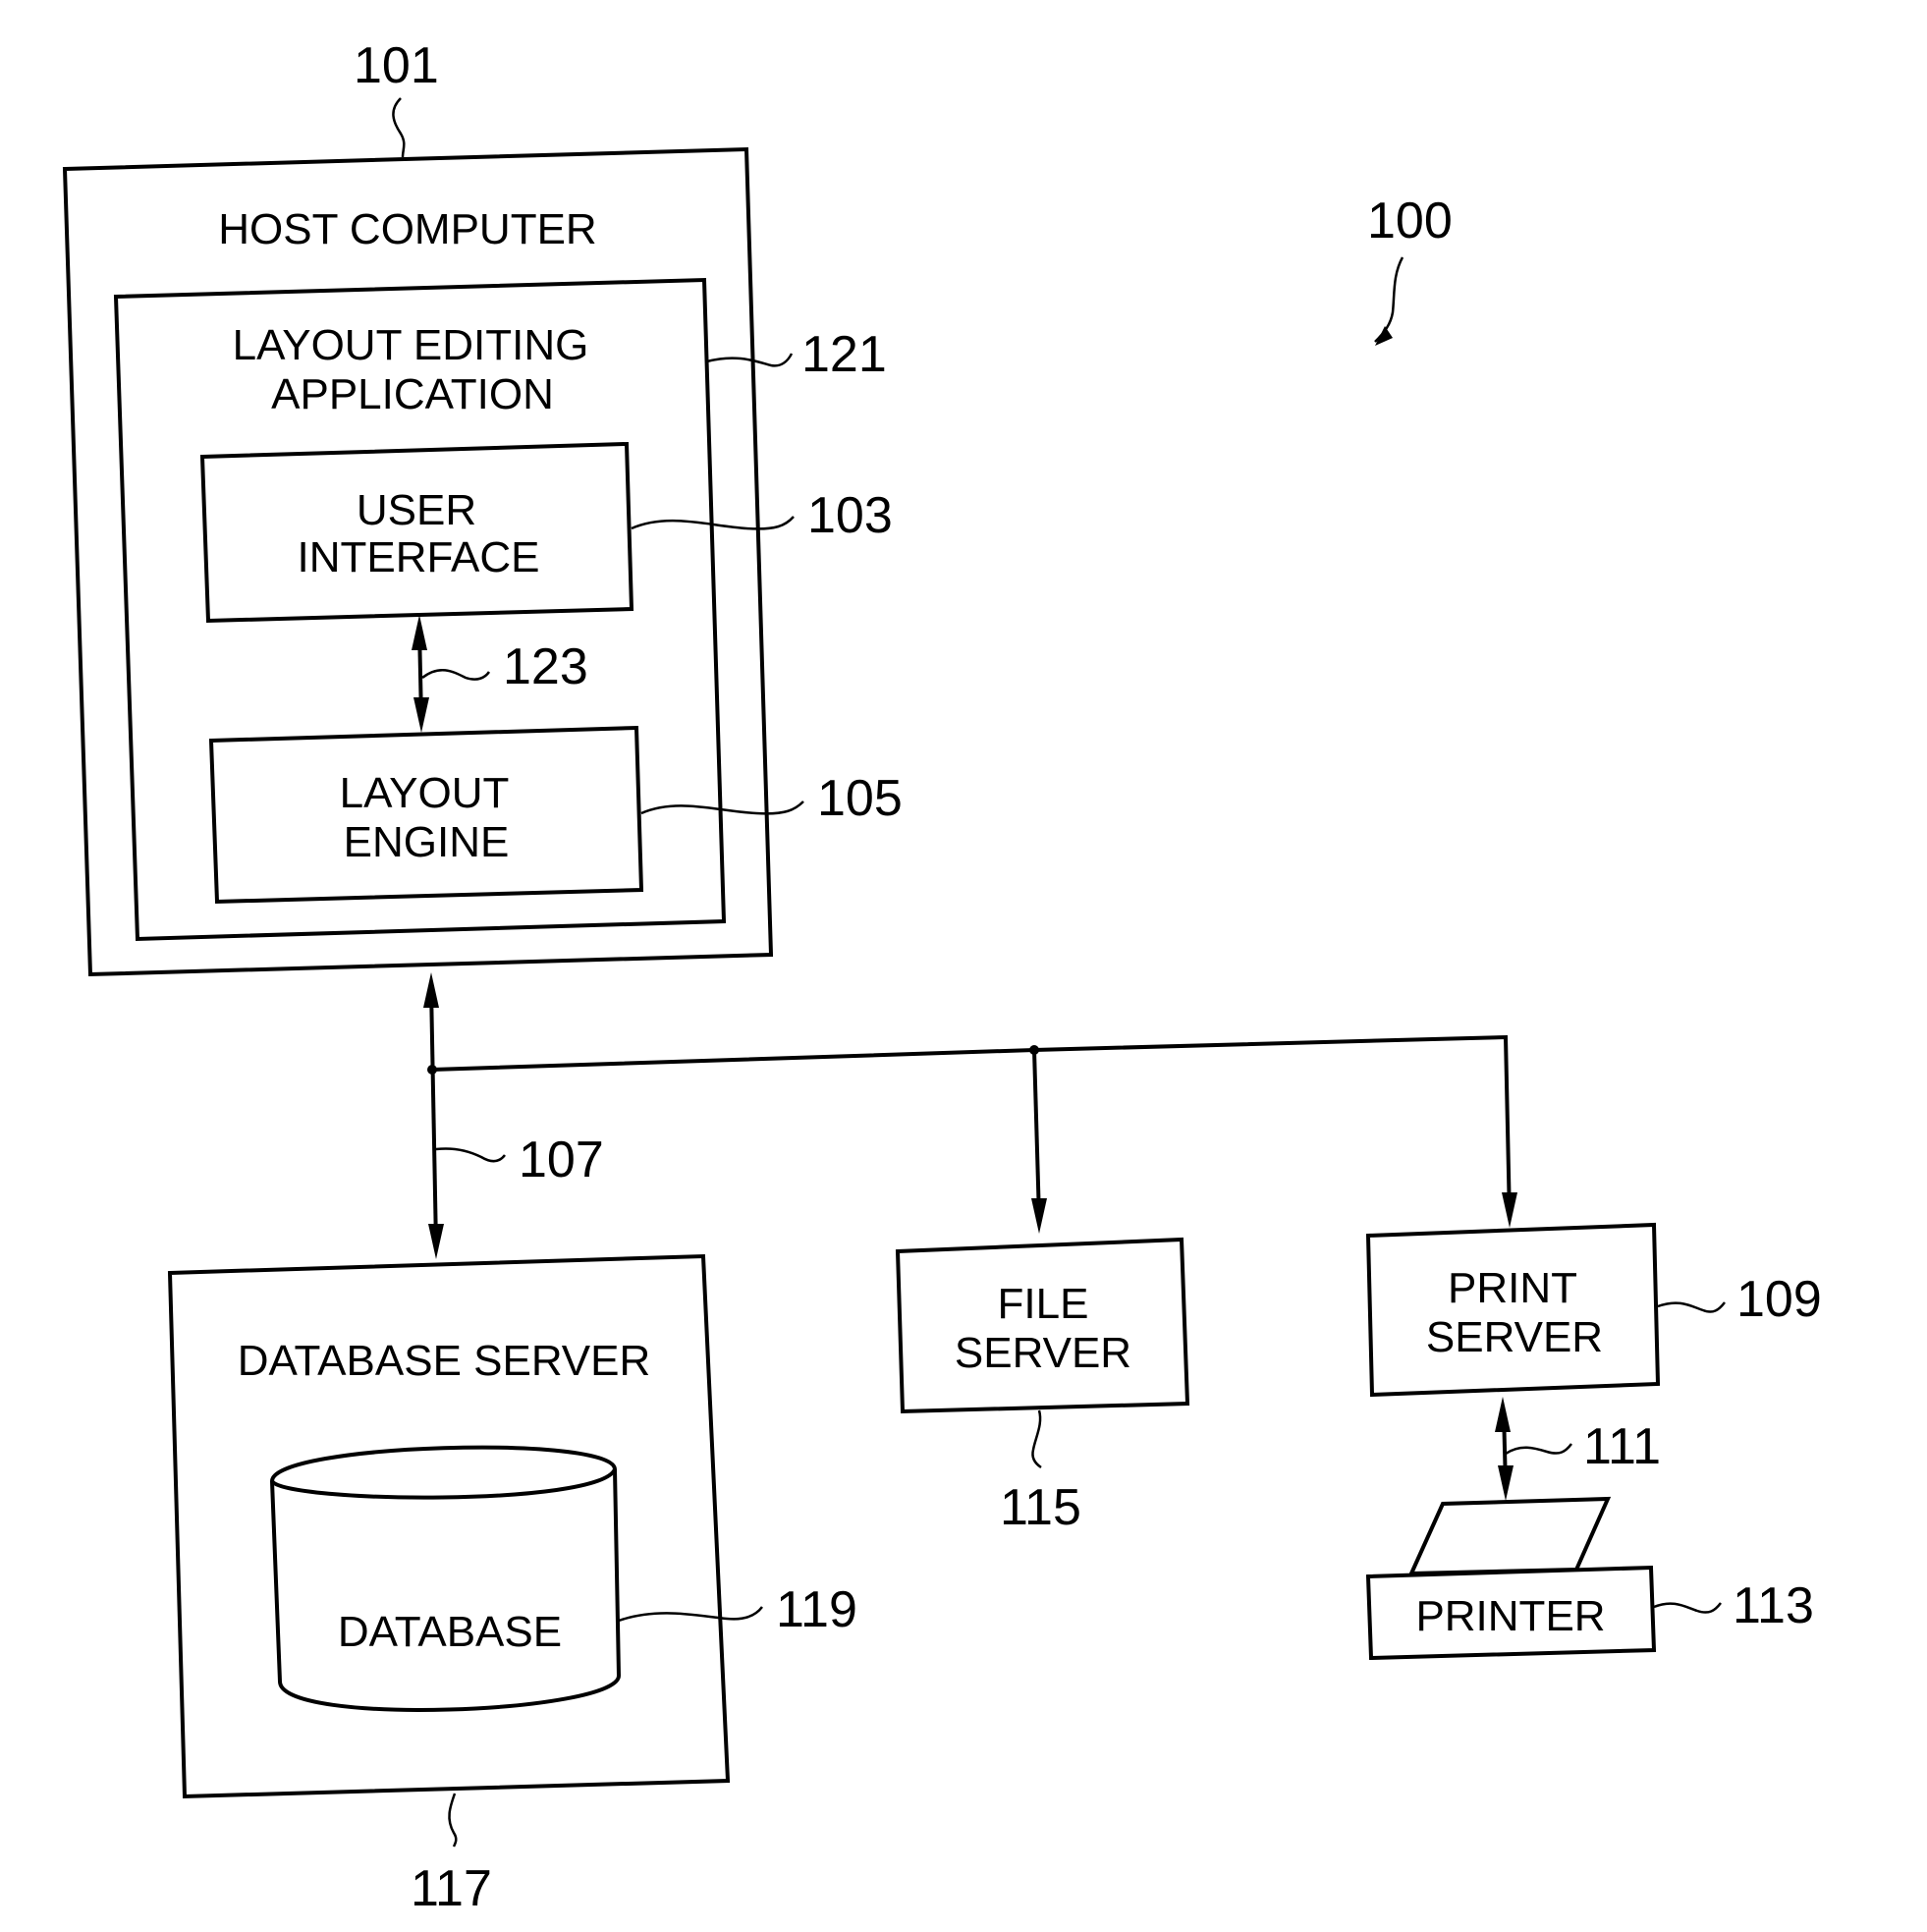 This screenshot has width=1927, height=1932. What do you see at coordinates (1043, 1353) in the screenshot?
I see `file-server-label-line-2: SERVER` at bounding box center [1043, 1353].